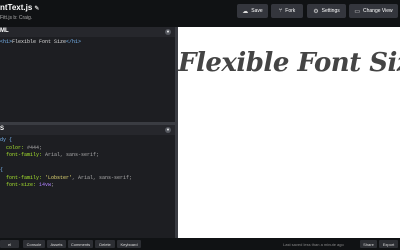 The width and height of the screenshot is (400, 250). I want to click on settings-button: ⚙ Settings, so click(326, 11).